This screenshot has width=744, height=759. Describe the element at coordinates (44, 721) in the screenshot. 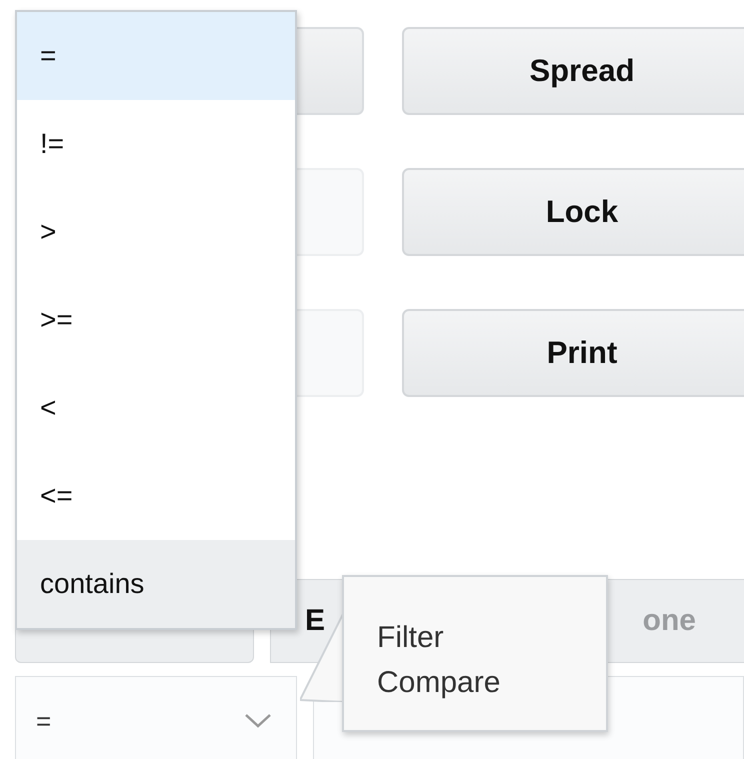

I see `select-value: =` at that location.